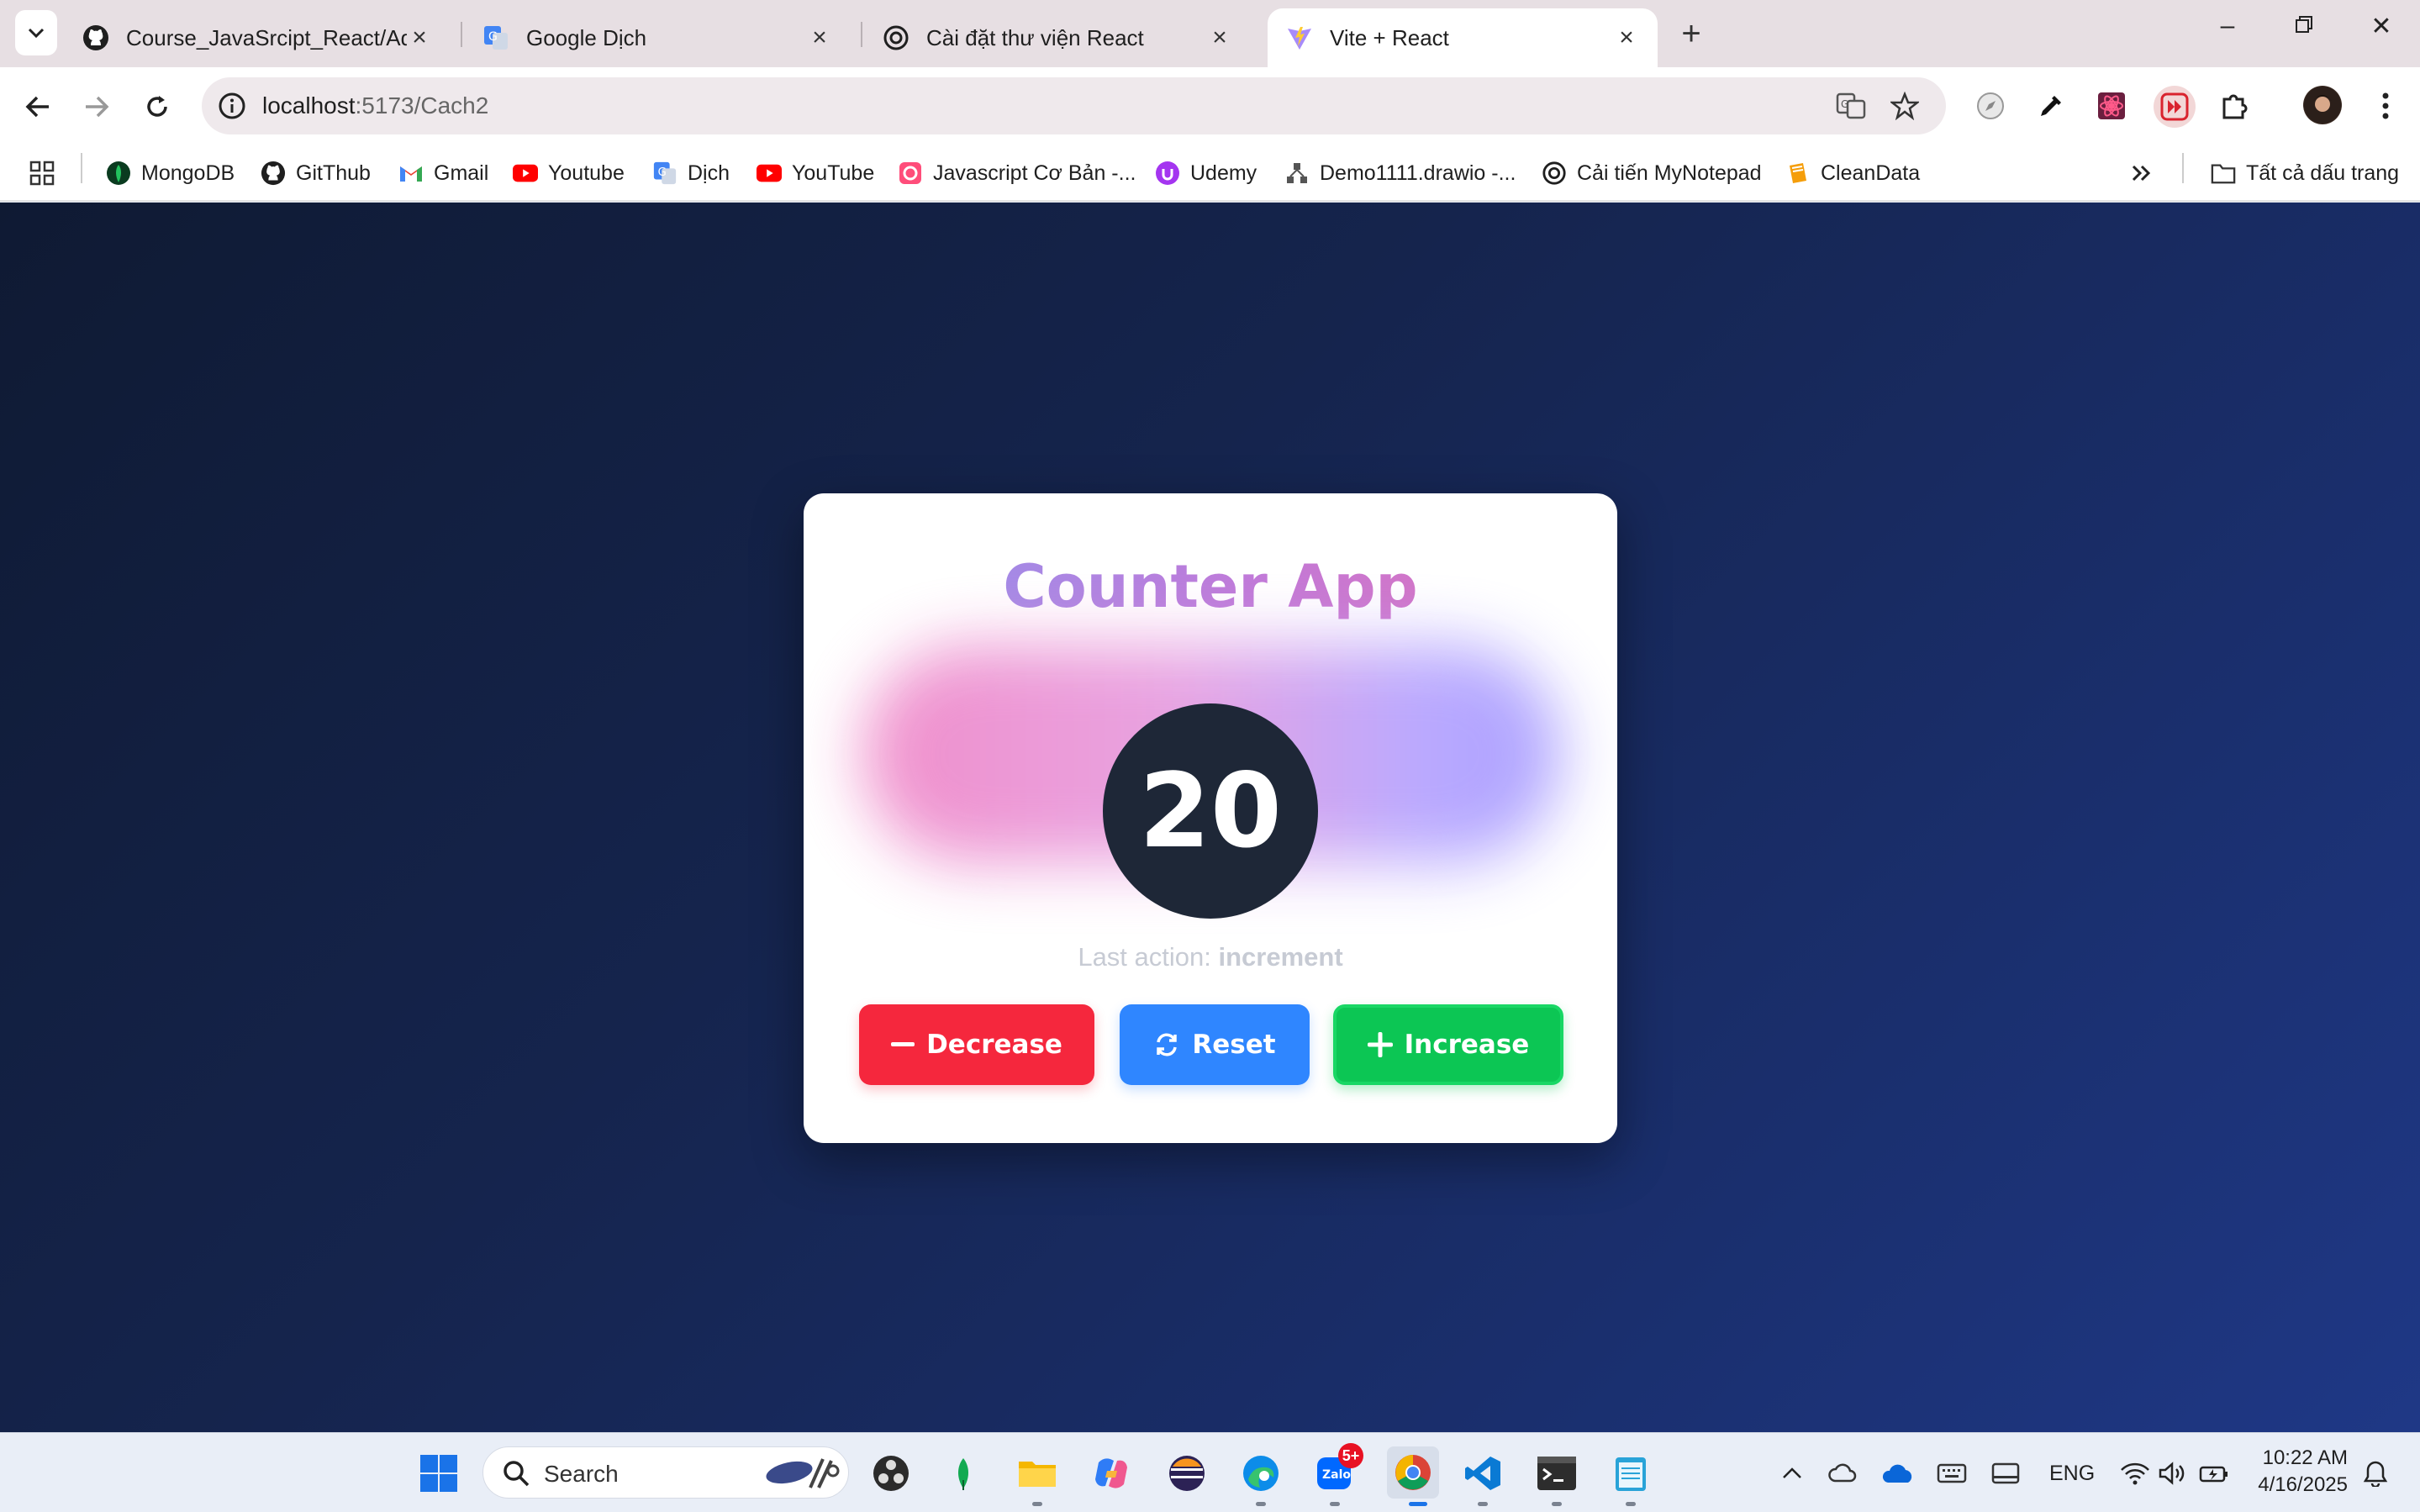 The width and height of the screenshot is (2420, 1512). I want to click on forward-button, so click(97, 107).